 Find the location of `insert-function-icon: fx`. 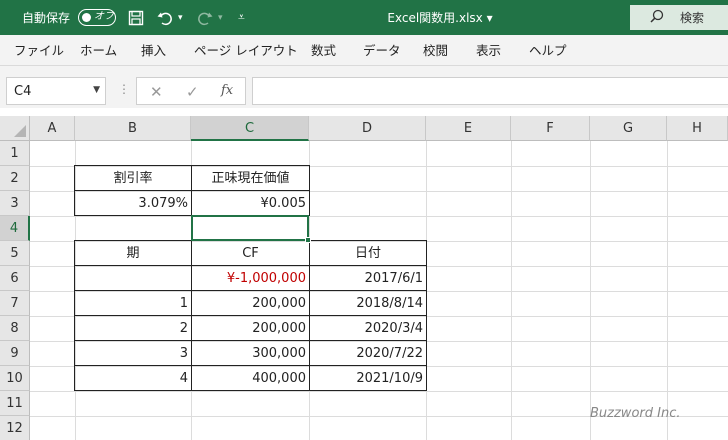

insert-function-icon: fx is located at coordinates (227, 90).